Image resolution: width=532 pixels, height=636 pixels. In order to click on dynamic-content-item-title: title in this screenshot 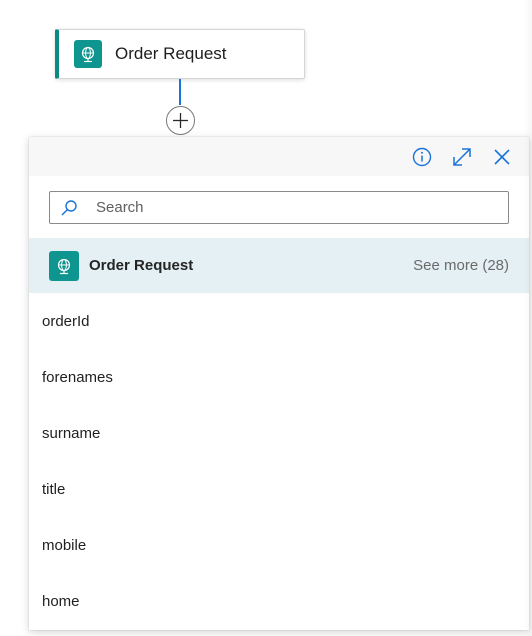, I will do `click(279, 489)`.